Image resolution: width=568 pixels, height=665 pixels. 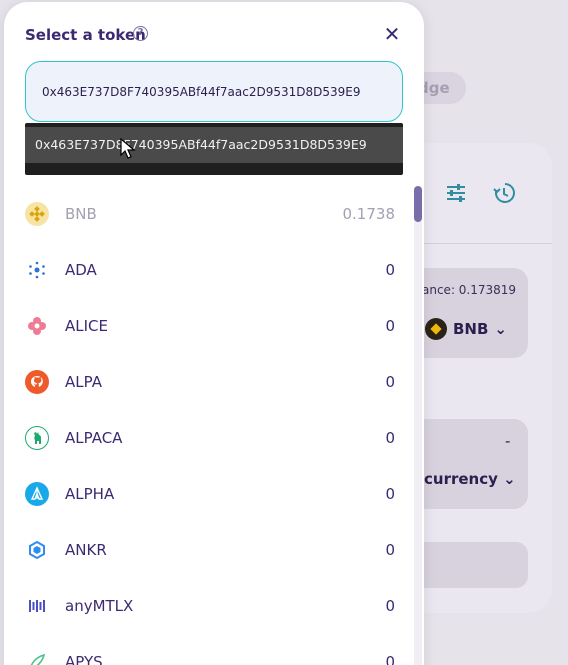 What do you see at coordinates (86, 550) in the screenshot?
I see `token-symbol: ANKR` at bounding box center [86, 550].